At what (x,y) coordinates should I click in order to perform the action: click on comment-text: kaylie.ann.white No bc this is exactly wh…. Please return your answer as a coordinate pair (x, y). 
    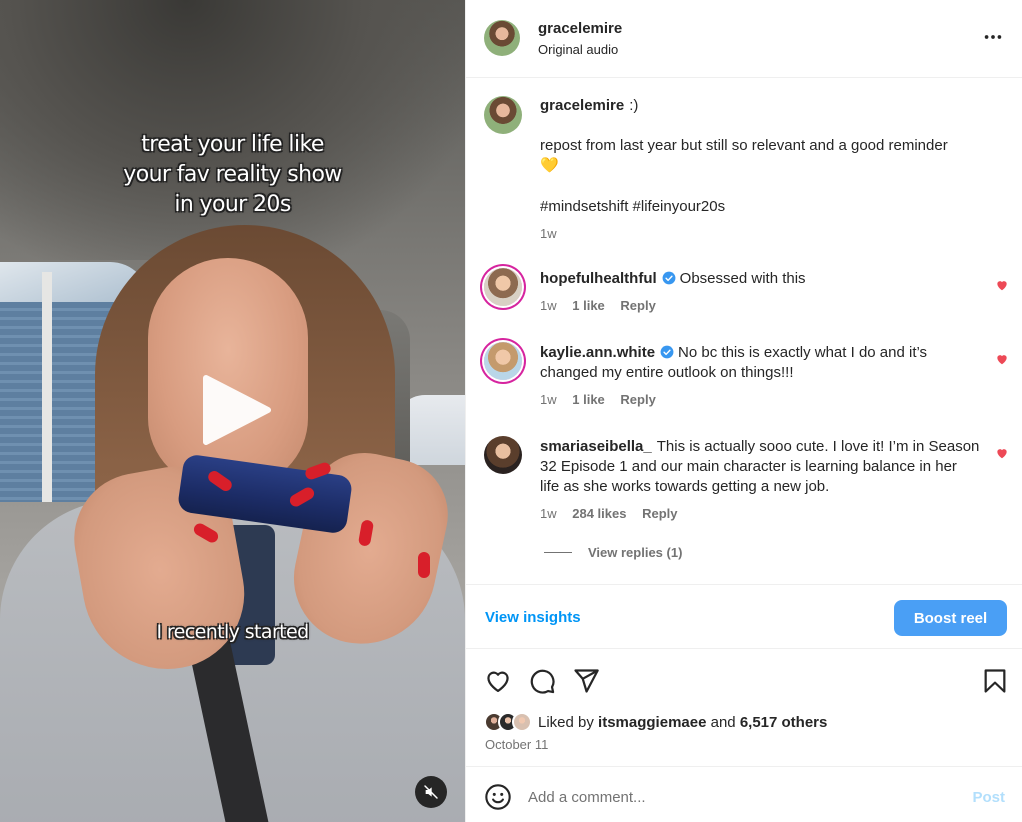
    Looking at the image, I should click on (760, 363).